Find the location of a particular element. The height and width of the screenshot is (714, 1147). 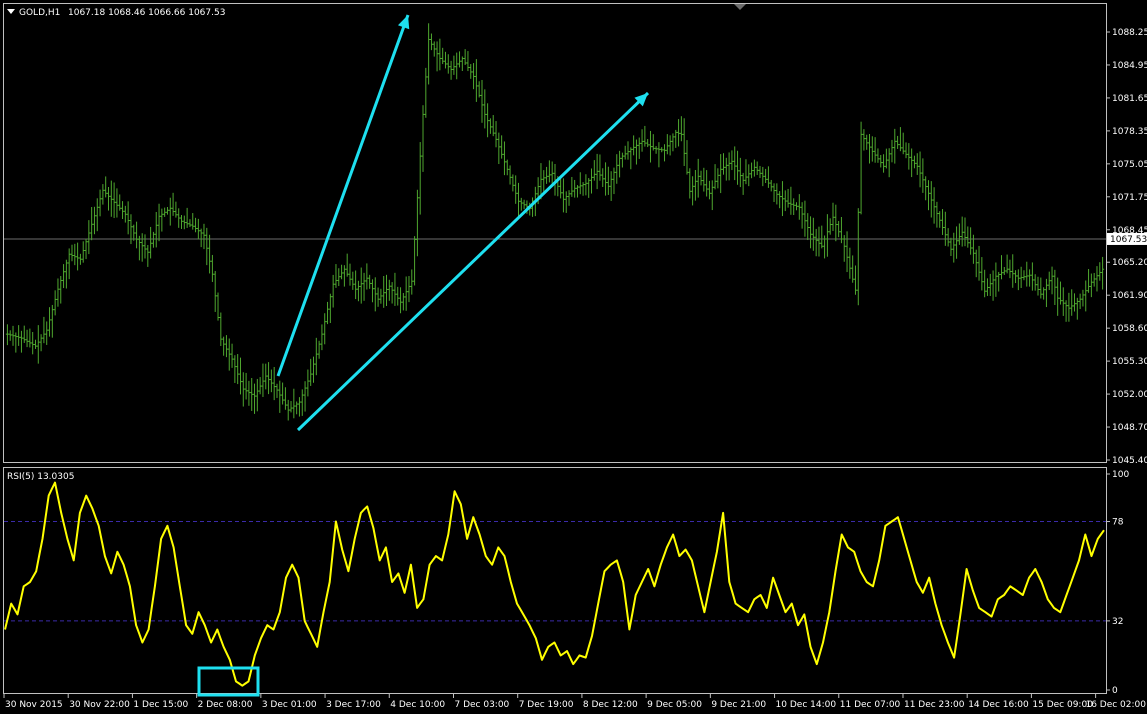

price-tick-label: 1061.90 is located at coordinates (1129, 296).